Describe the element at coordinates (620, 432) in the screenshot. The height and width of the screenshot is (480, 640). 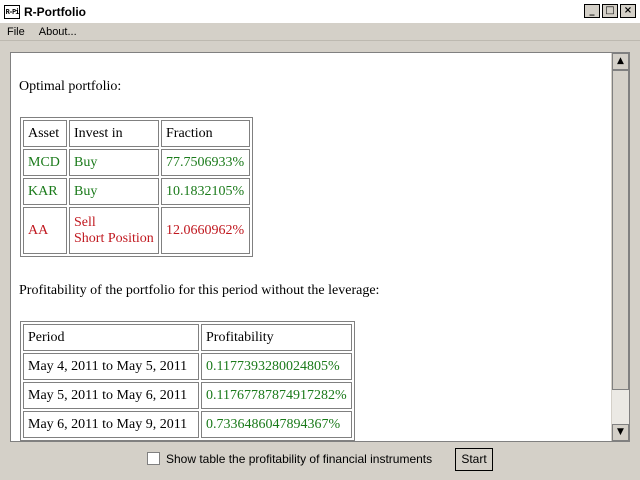
I see `scroll-down-icon: ▼` at that location.